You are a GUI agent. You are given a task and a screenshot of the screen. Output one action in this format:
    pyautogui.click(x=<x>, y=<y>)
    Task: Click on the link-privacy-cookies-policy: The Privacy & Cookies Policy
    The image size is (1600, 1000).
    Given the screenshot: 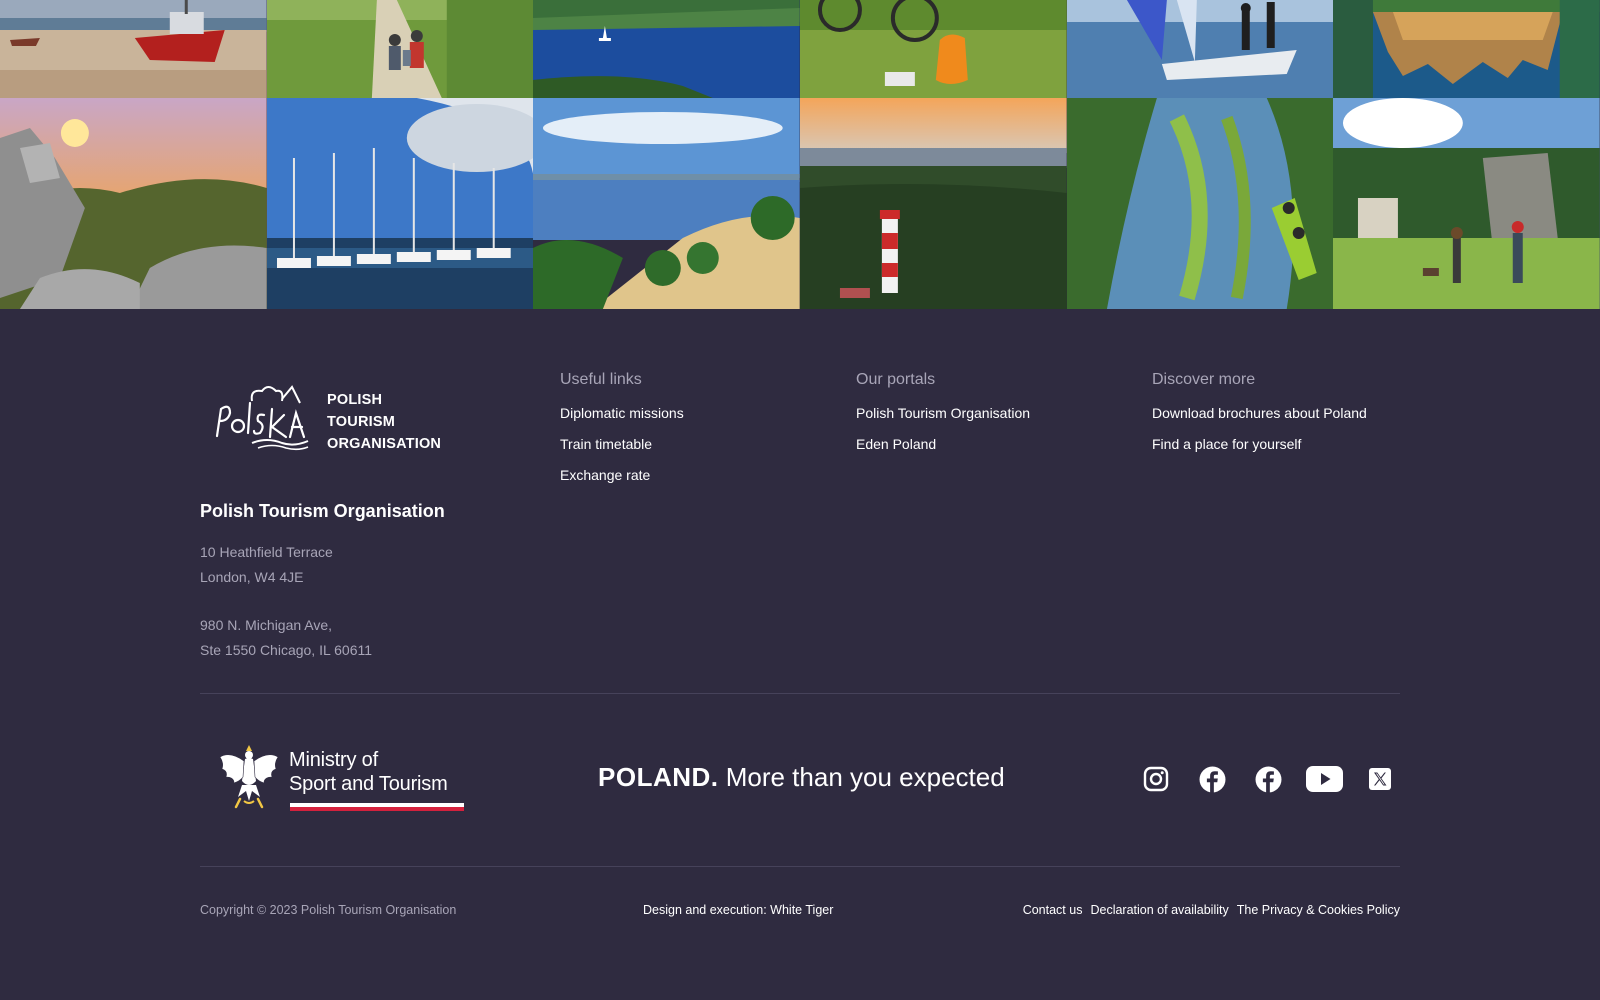 What is the action you would take?
    pyautogui.click(x=1318, y=910)
    